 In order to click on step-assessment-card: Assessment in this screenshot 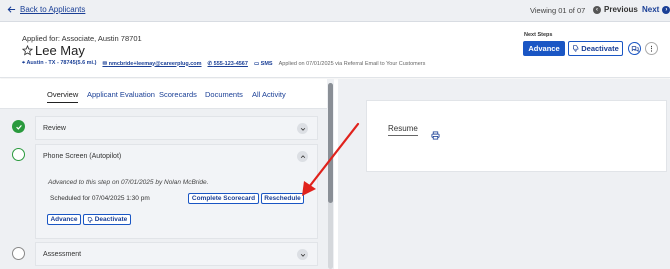, I will do `click(176, 254)`.